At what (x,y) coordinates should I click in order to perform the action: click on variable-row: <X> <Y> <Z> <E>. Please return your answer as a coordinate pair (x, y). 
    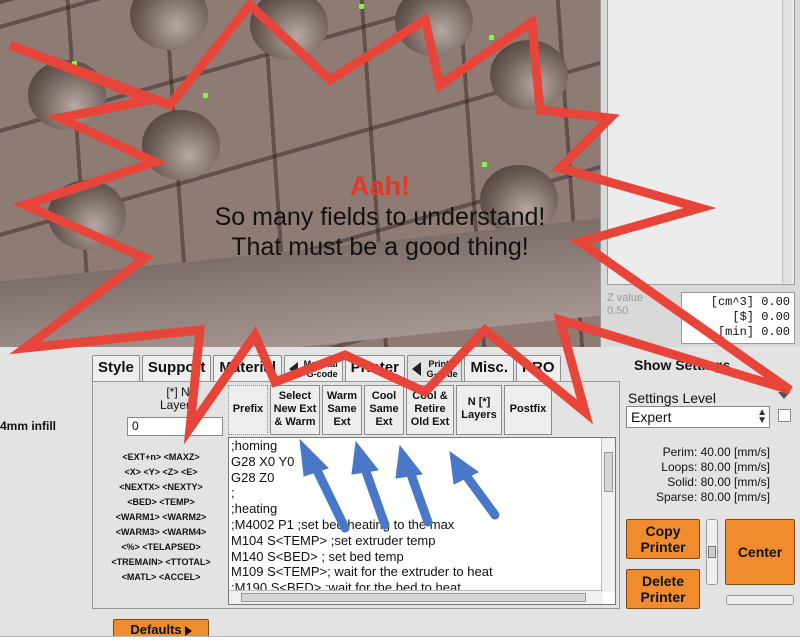
    Looking at the image, I should click on (161, 472).